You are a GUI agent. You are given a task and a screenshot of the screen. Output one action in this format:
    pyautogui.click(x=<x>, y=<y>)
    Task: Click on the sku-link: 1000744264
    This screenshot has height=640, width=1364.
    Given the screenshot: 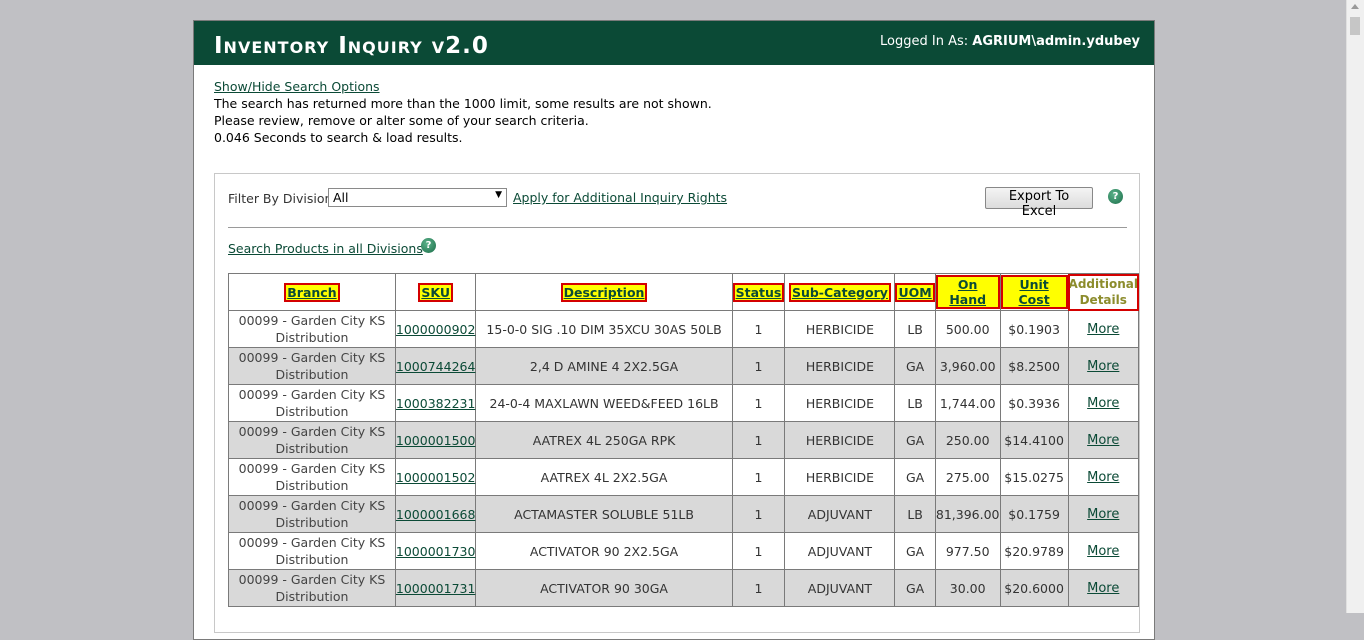 What is the action you would take?
    pyautogui.click(x=436, y=366)
    